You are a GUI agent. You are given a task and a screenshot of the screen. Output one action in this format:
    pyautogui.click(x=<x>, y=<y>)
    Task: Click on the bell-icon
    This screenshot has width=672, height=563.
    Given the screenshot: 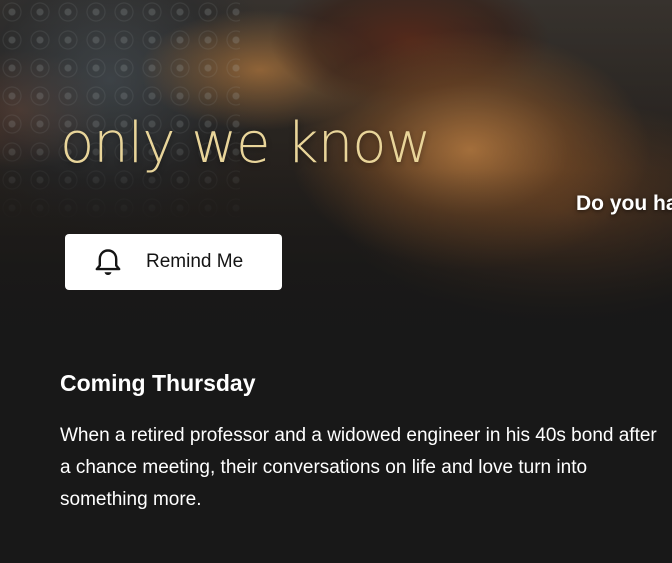 What is the action you would take?
    pyautogui.click(x=108, y=262)
    